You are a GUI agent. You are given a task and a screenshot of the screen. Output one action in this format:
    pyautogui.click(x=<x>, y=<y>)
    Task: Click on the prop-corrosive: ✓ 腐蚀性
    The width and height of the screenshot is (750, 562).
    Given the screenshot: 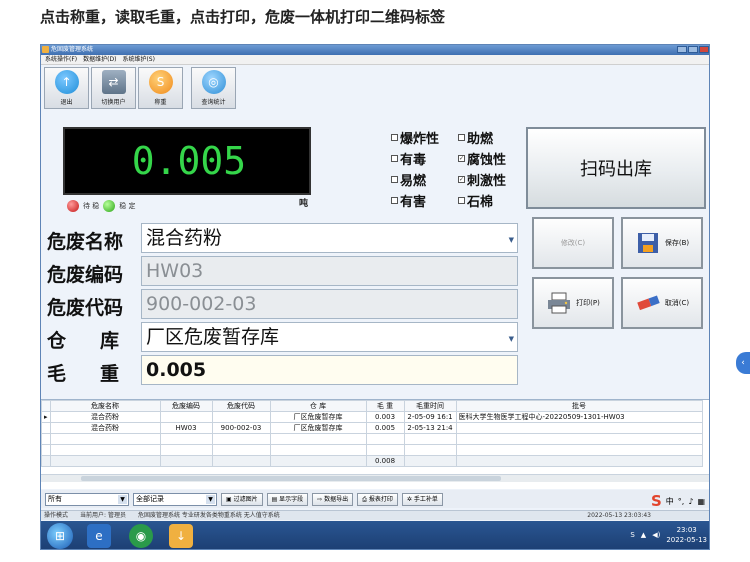 What is the action you would take?
    pyautogui.click(x=482, y=158)
    